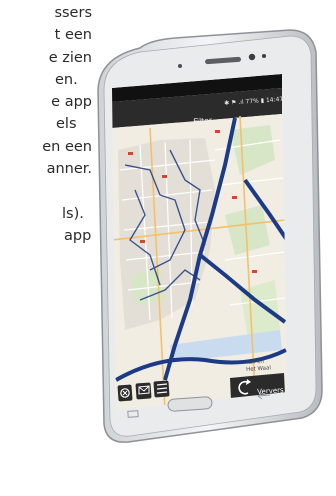 Image resolution: width=336 pixels, height=496 pixels. What do you see at coordinates (252, 57) in the screenshot?
I see `front-camera` at bounding box center [252, 57].